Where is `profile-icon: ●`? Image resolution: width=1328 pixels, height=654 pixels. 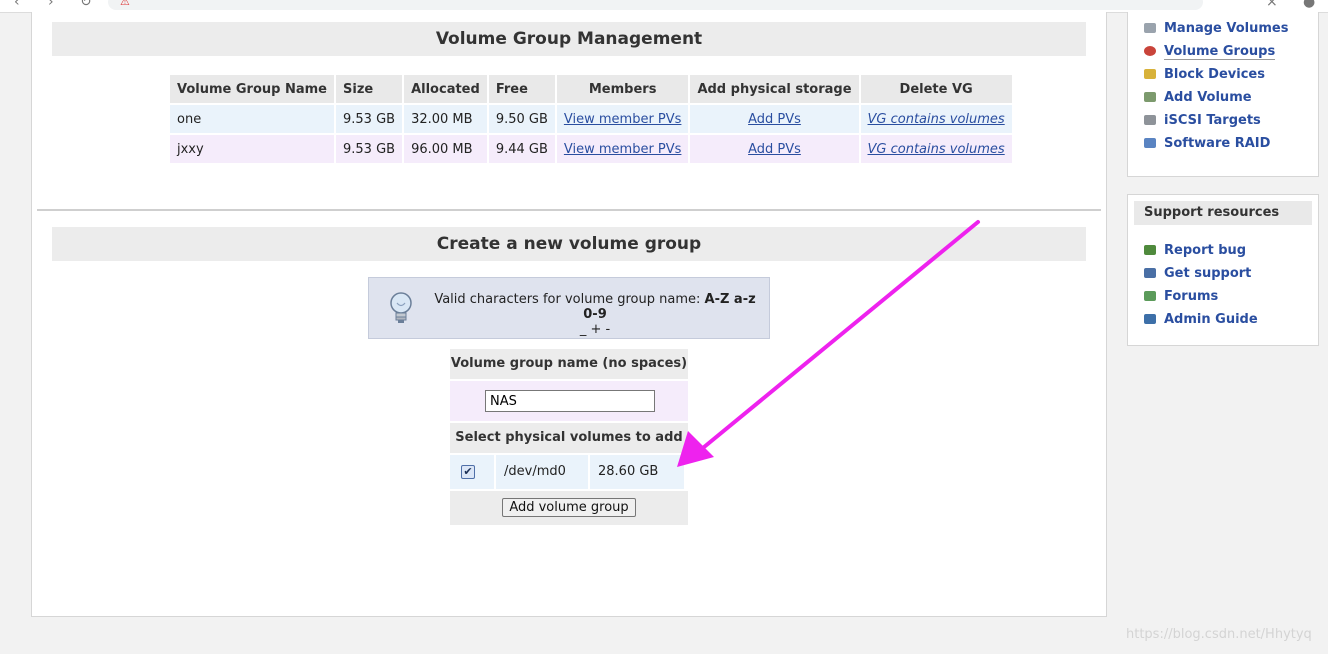 profile-icon: ● is located at coordinates (1309, 5).